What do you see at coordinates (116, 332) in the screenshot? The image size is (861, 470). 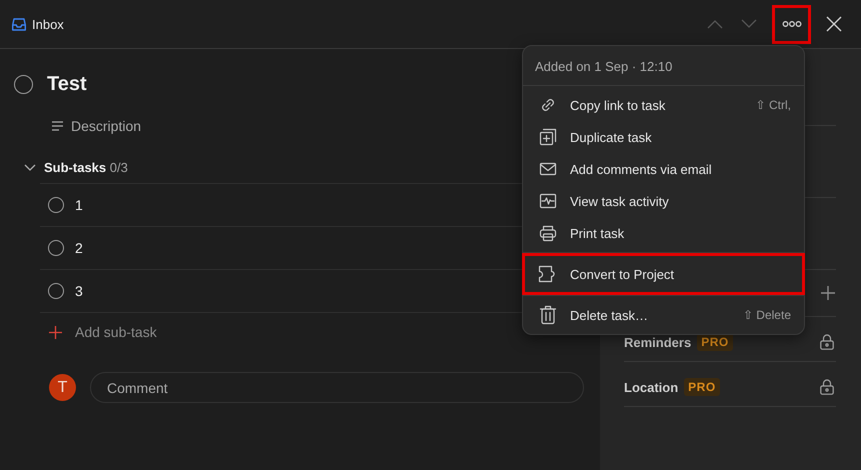 I see `add-subtask-link: Add sub-task` at bounding box center [116, 332].